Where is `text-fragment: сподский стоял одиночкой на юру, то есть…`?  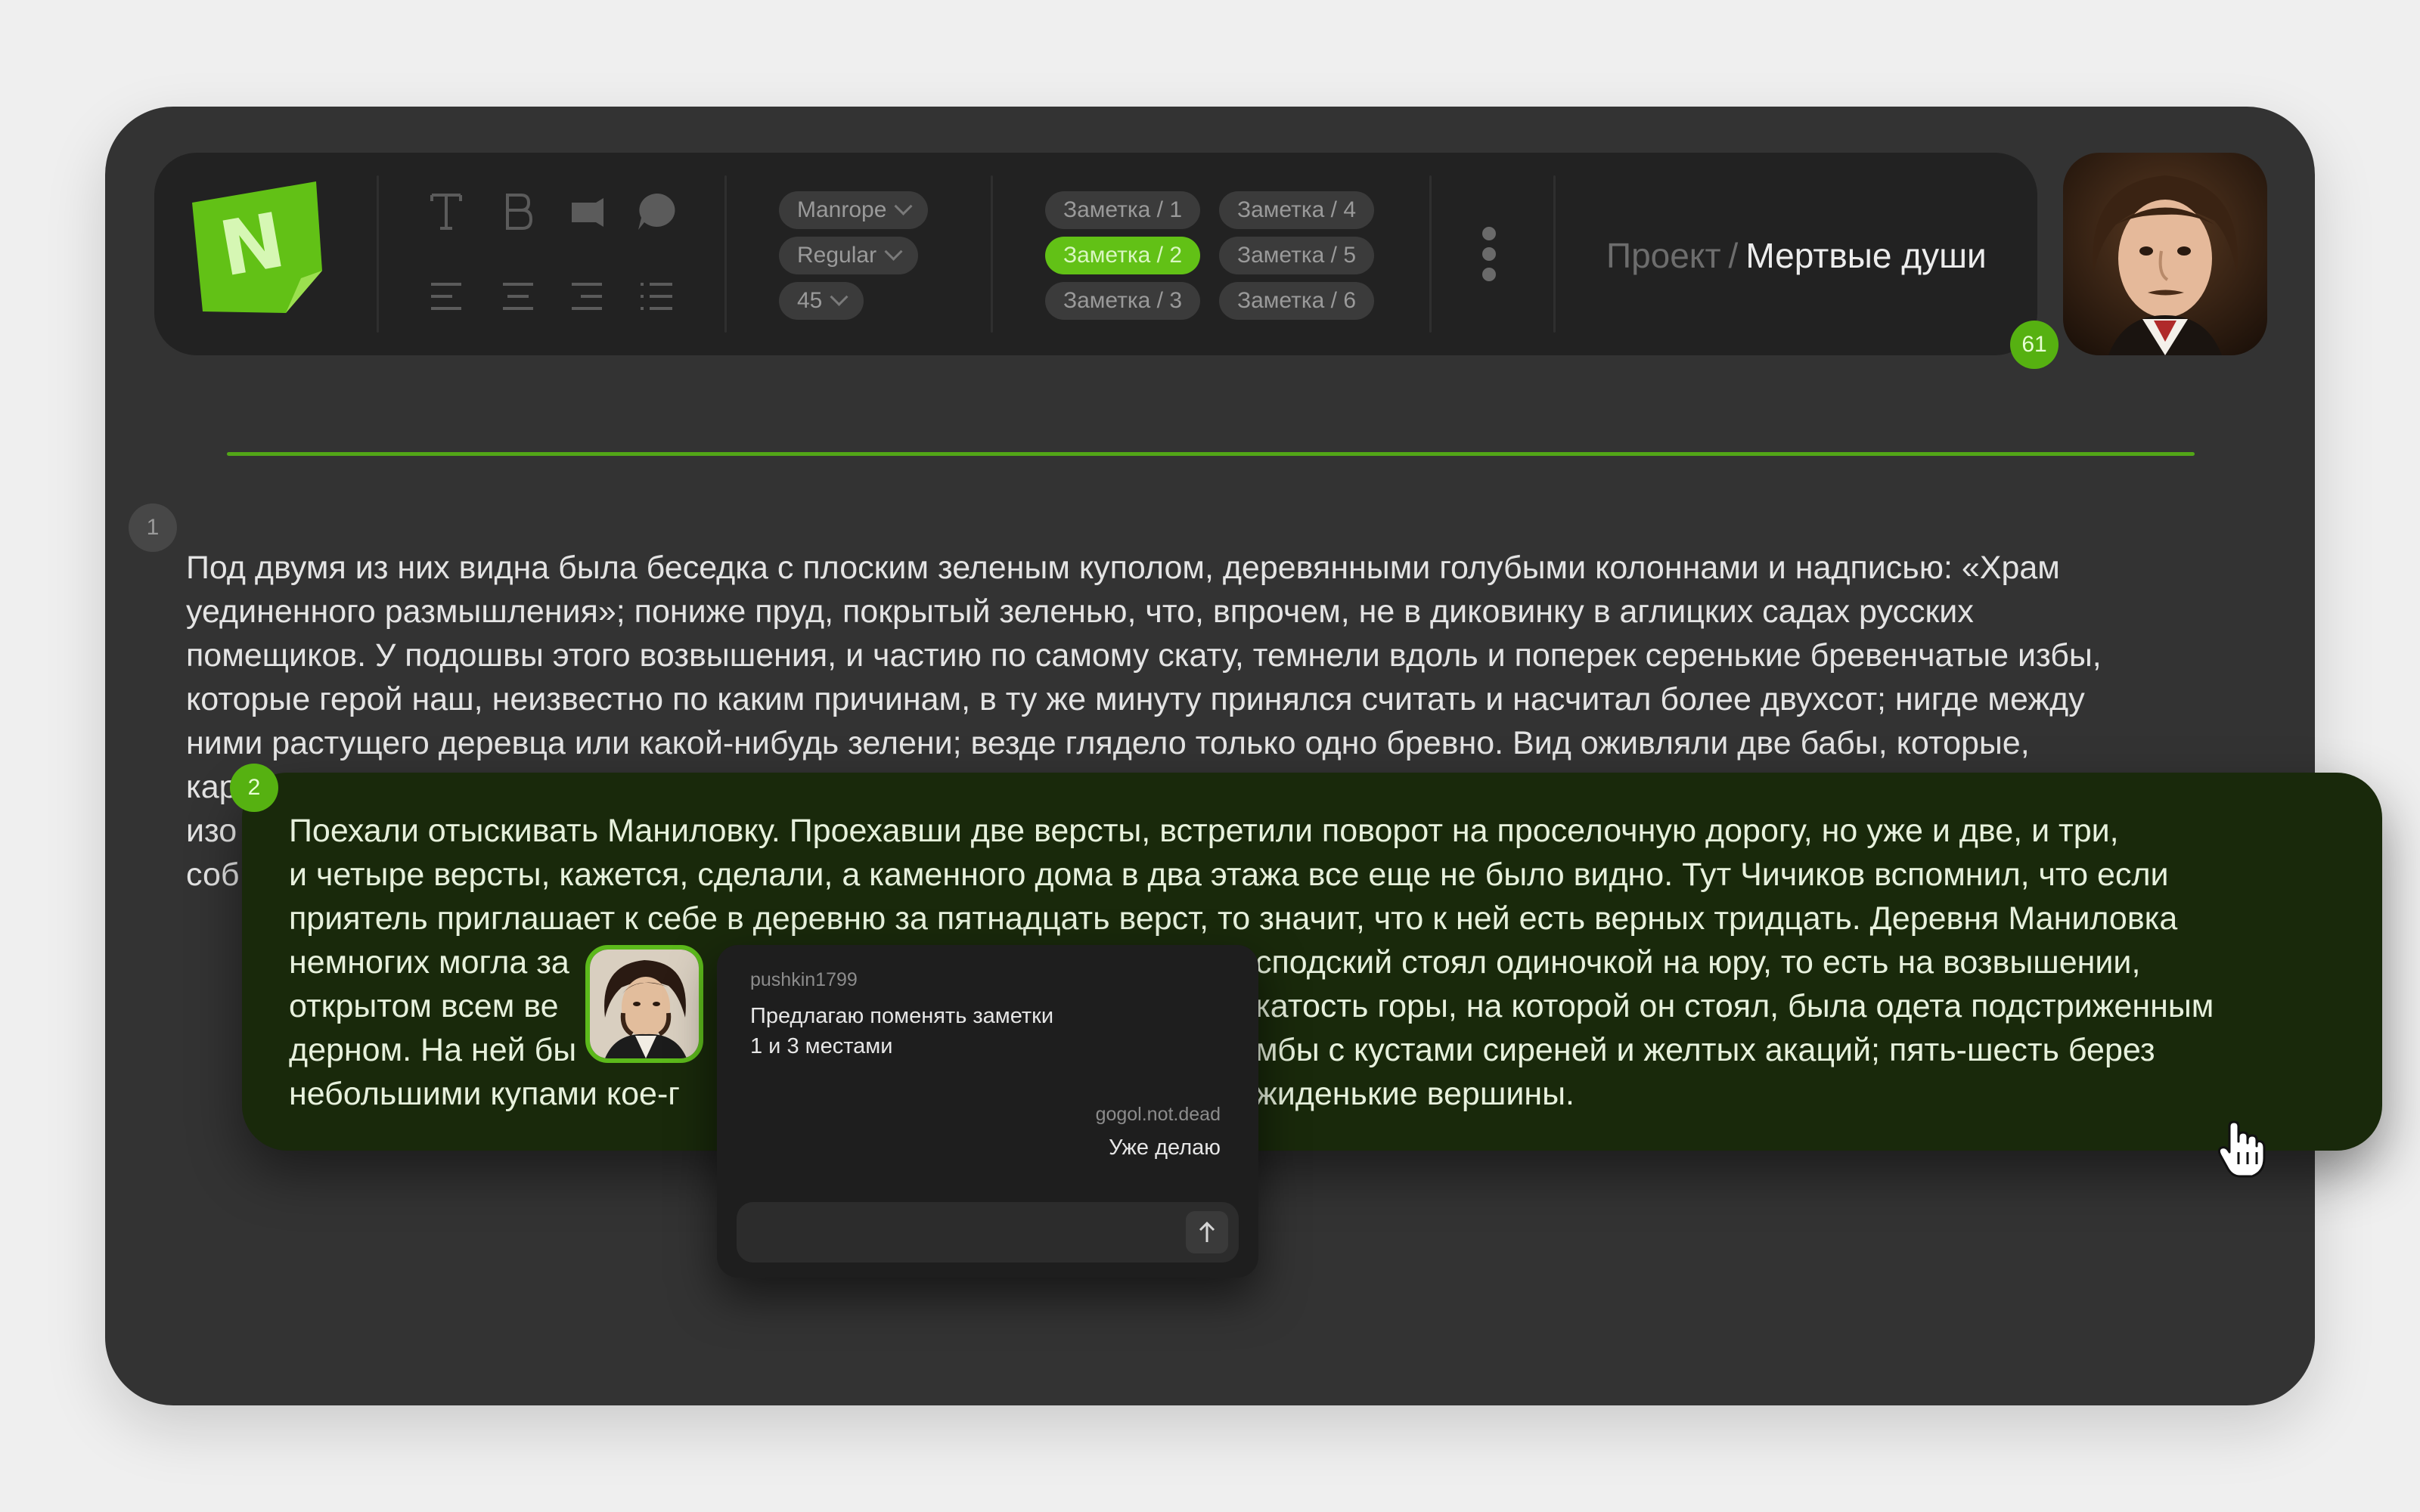
text-fragment: сподский стоял одиночкой на юру, то есть… is located at coordinates (1698, 963).